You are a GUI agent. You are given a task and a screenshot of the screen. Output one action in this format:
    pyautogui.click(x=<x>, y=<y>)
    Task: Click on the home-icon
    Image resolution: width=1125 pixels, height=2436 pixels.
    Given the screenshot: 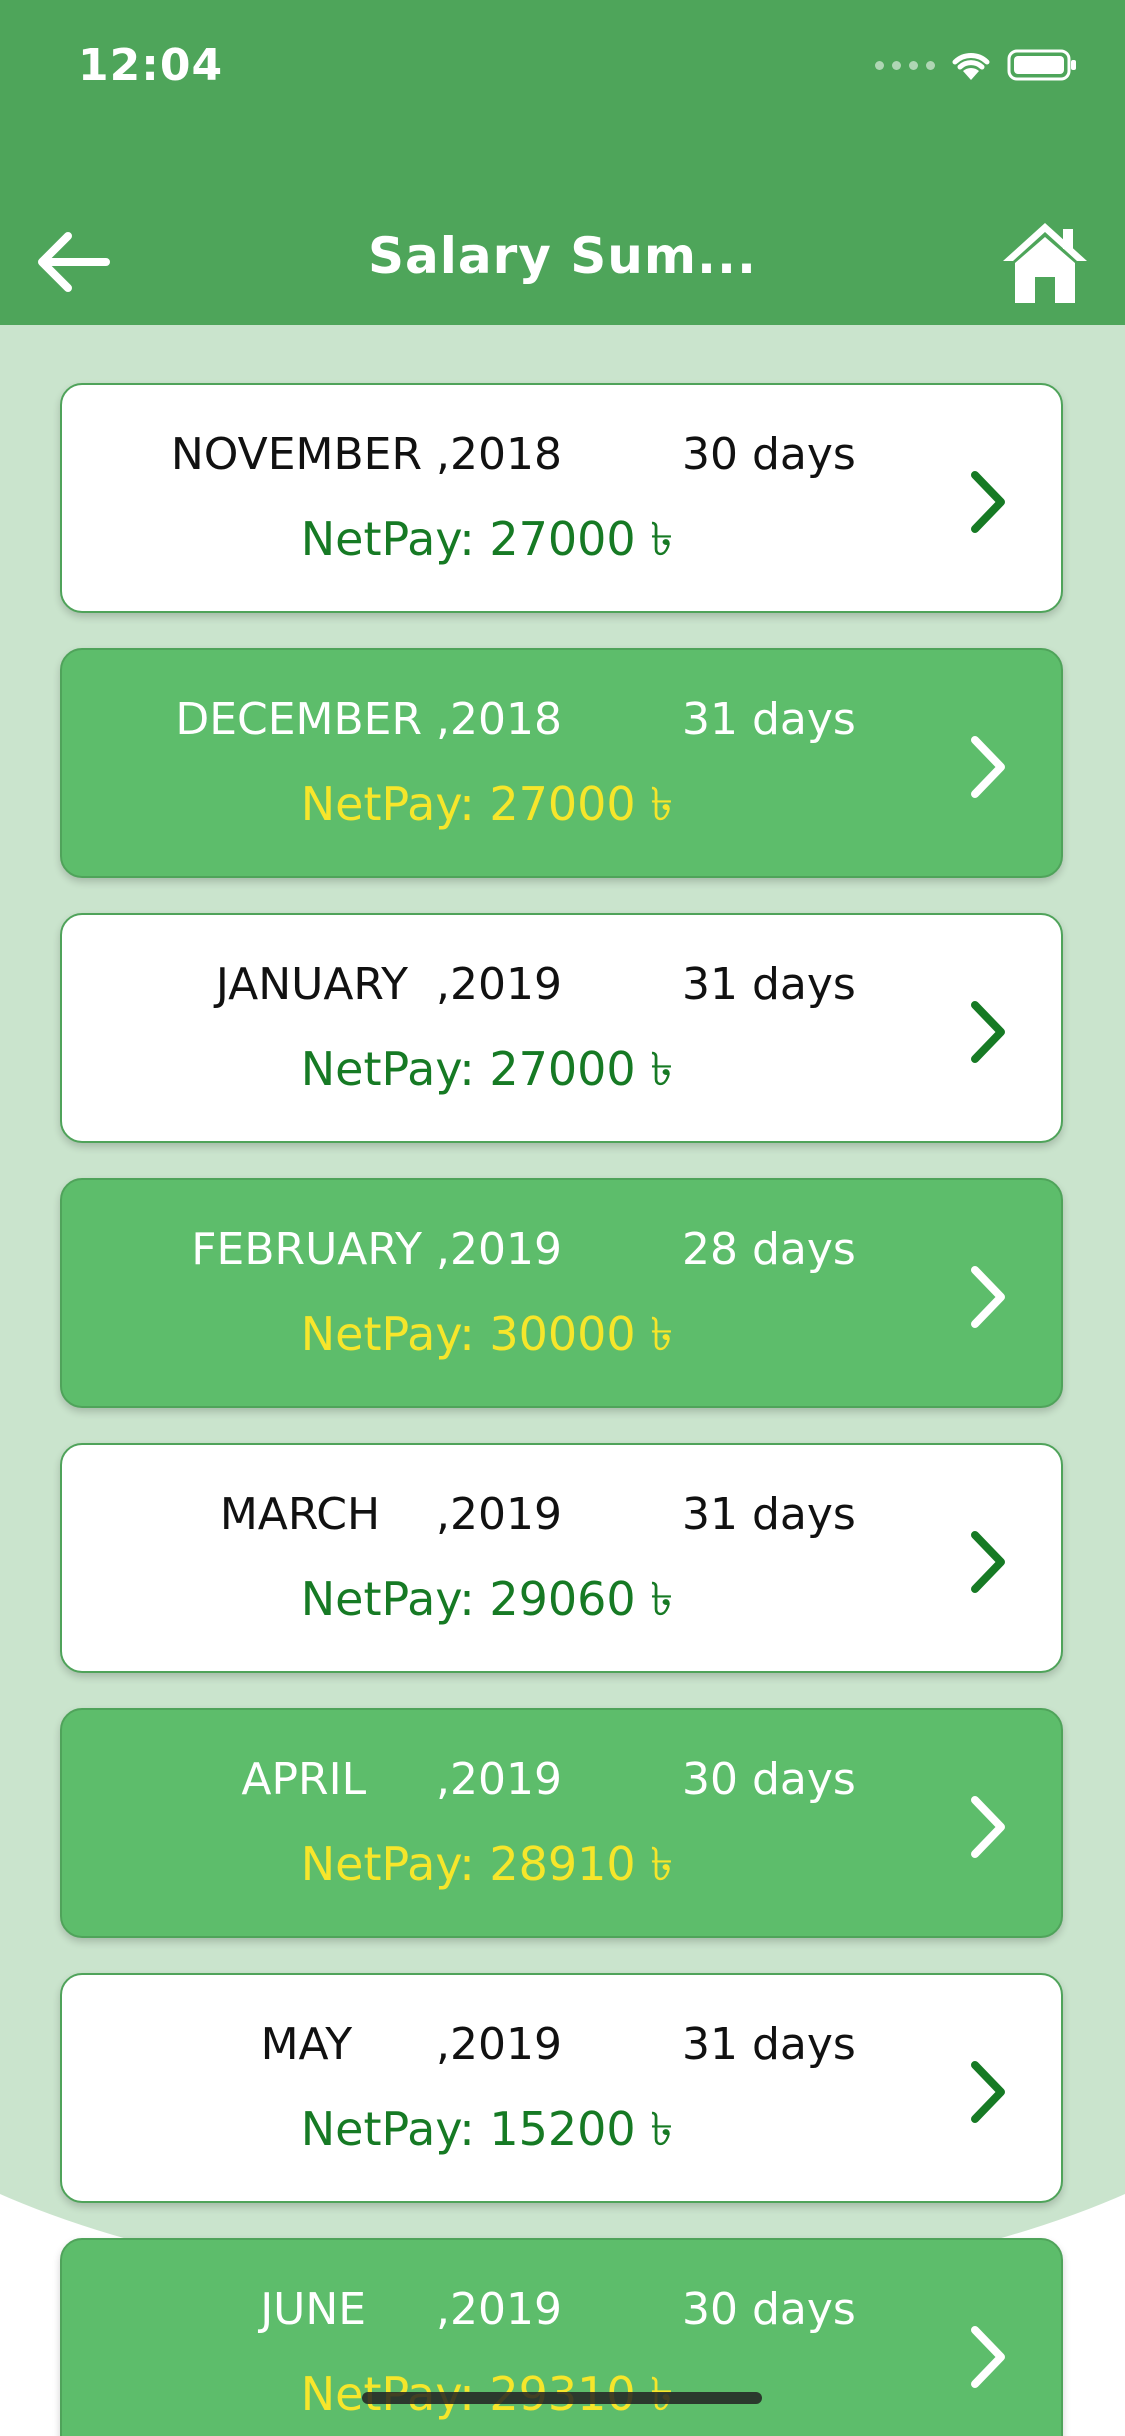 What is the action you would take?
    pyautogui.click(x=1045, y=263)
    